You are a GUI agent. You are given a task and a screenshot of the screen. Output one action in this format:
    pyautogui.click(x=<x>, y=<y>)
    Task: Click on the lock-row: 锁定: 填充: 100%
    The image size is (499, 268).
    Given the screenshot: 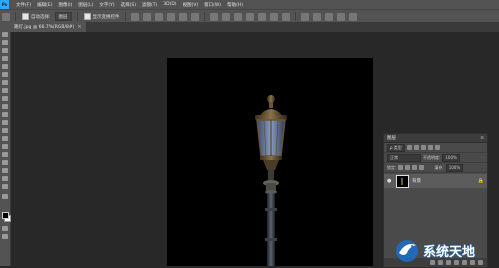 What is the action you would take?
    pyautogui.click(x=435, y=168)
    